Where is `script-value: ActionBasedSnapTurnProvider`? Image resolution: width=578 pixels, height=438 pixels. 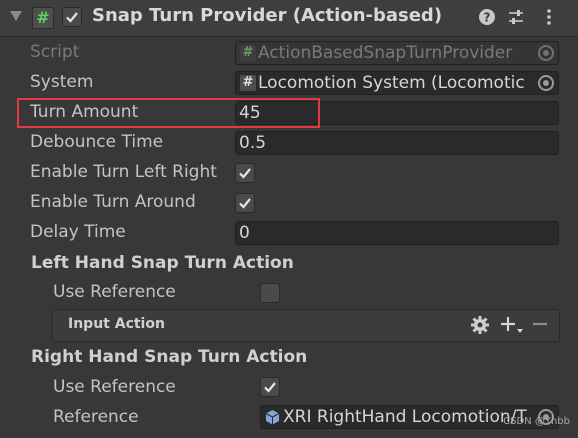
script-value: ActionBasedSnapTurnProvider is located at coordinates (385, 53).